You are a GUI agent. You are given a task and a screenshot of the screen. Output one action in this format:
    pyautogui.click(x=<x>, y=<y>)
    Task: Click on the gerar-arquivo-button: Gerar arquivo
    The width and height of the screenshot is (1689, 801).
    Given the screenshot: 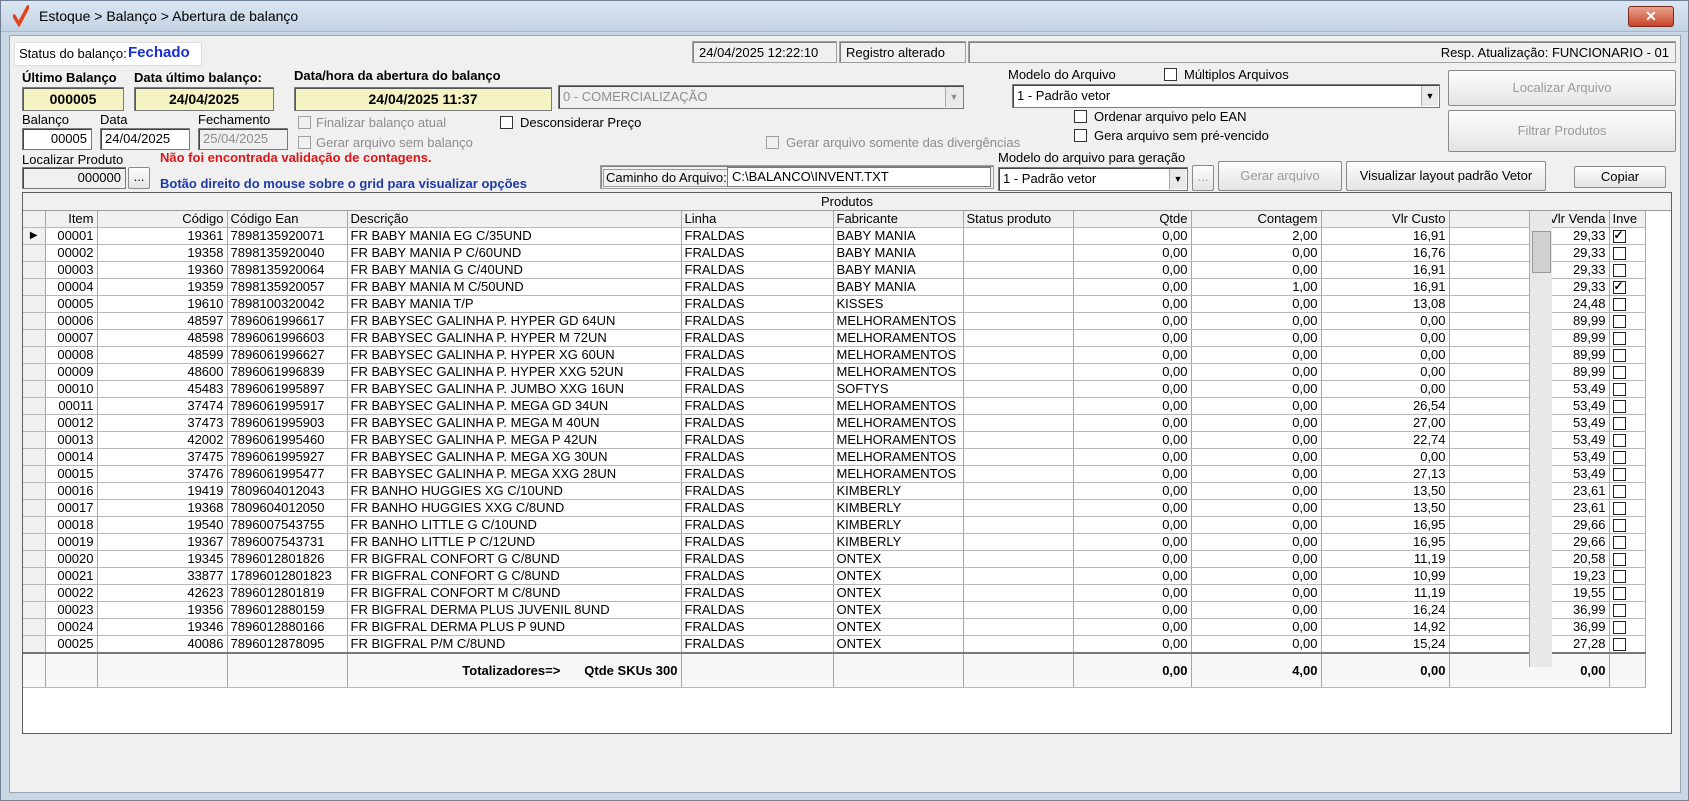 What is the action you would take?
    pyautogui.click(x=1280, y=176)
    